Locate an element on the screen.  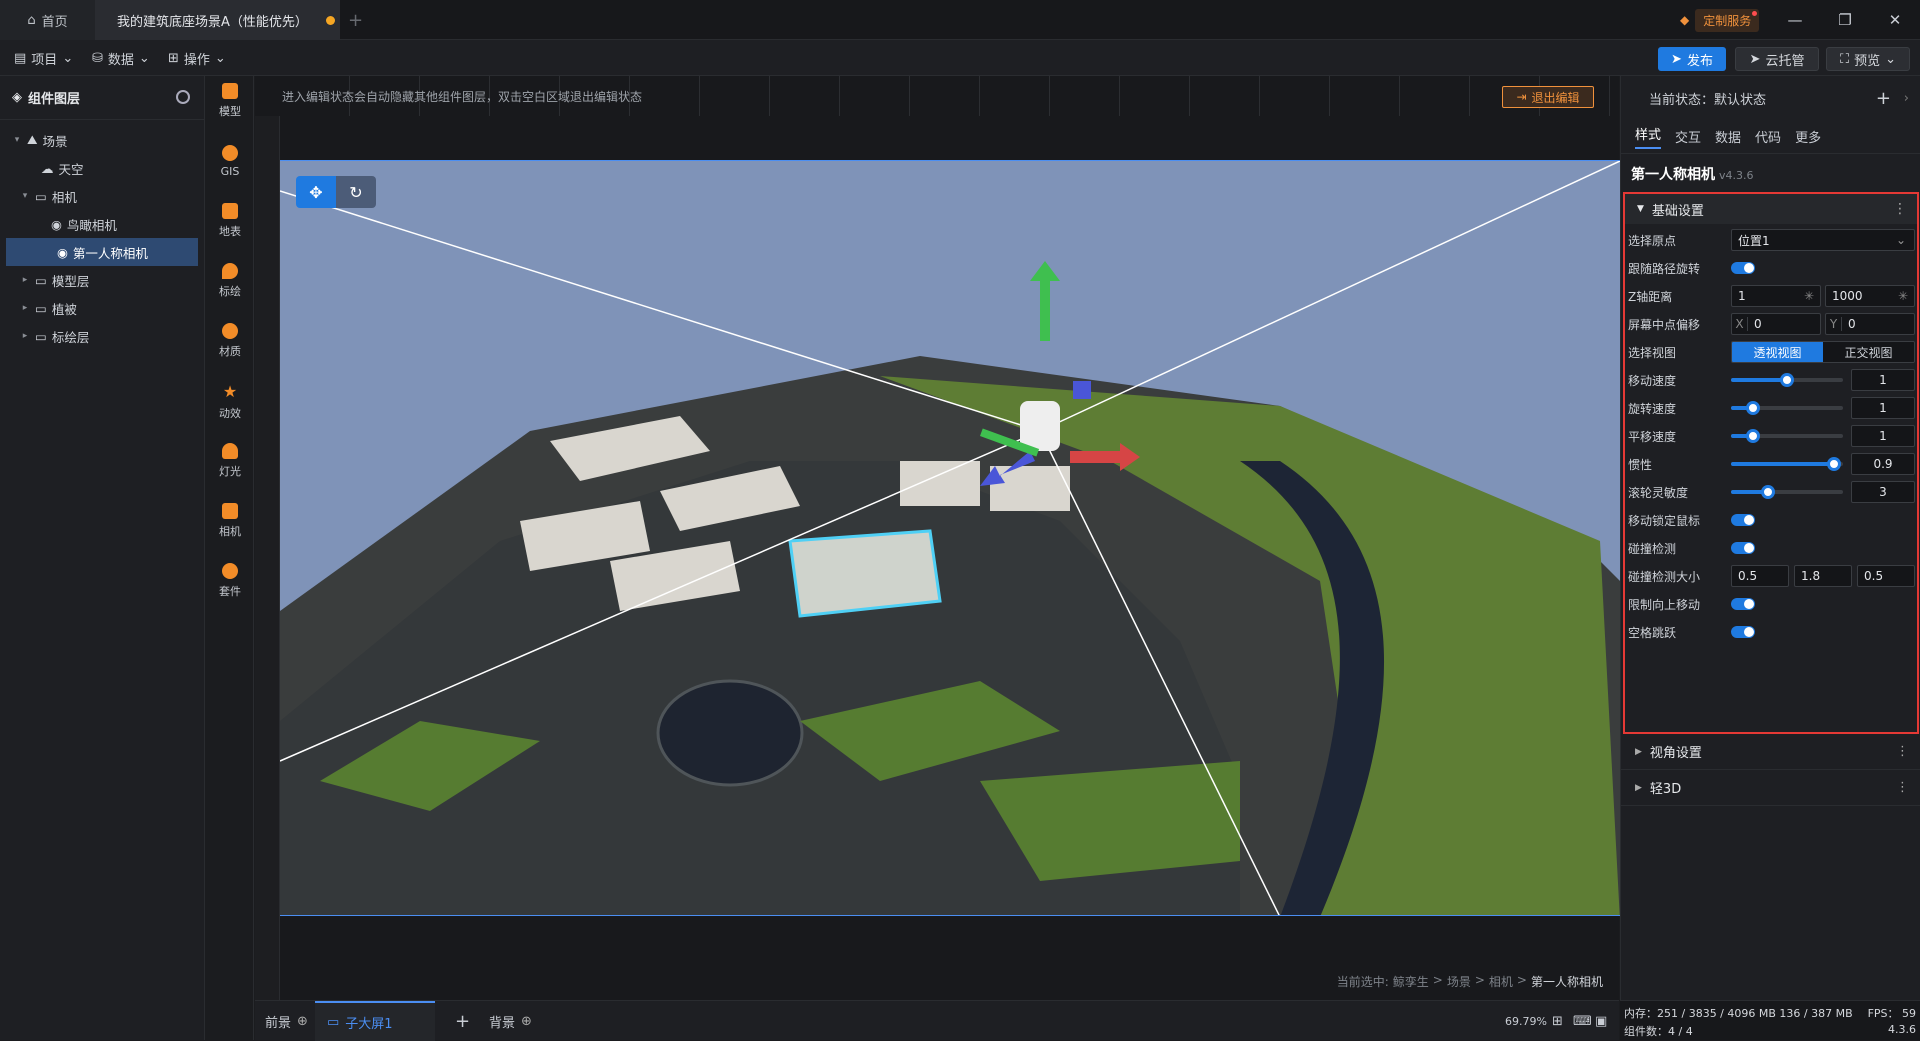
lock-mouse-toggle is located at coordinates (1743, 520).